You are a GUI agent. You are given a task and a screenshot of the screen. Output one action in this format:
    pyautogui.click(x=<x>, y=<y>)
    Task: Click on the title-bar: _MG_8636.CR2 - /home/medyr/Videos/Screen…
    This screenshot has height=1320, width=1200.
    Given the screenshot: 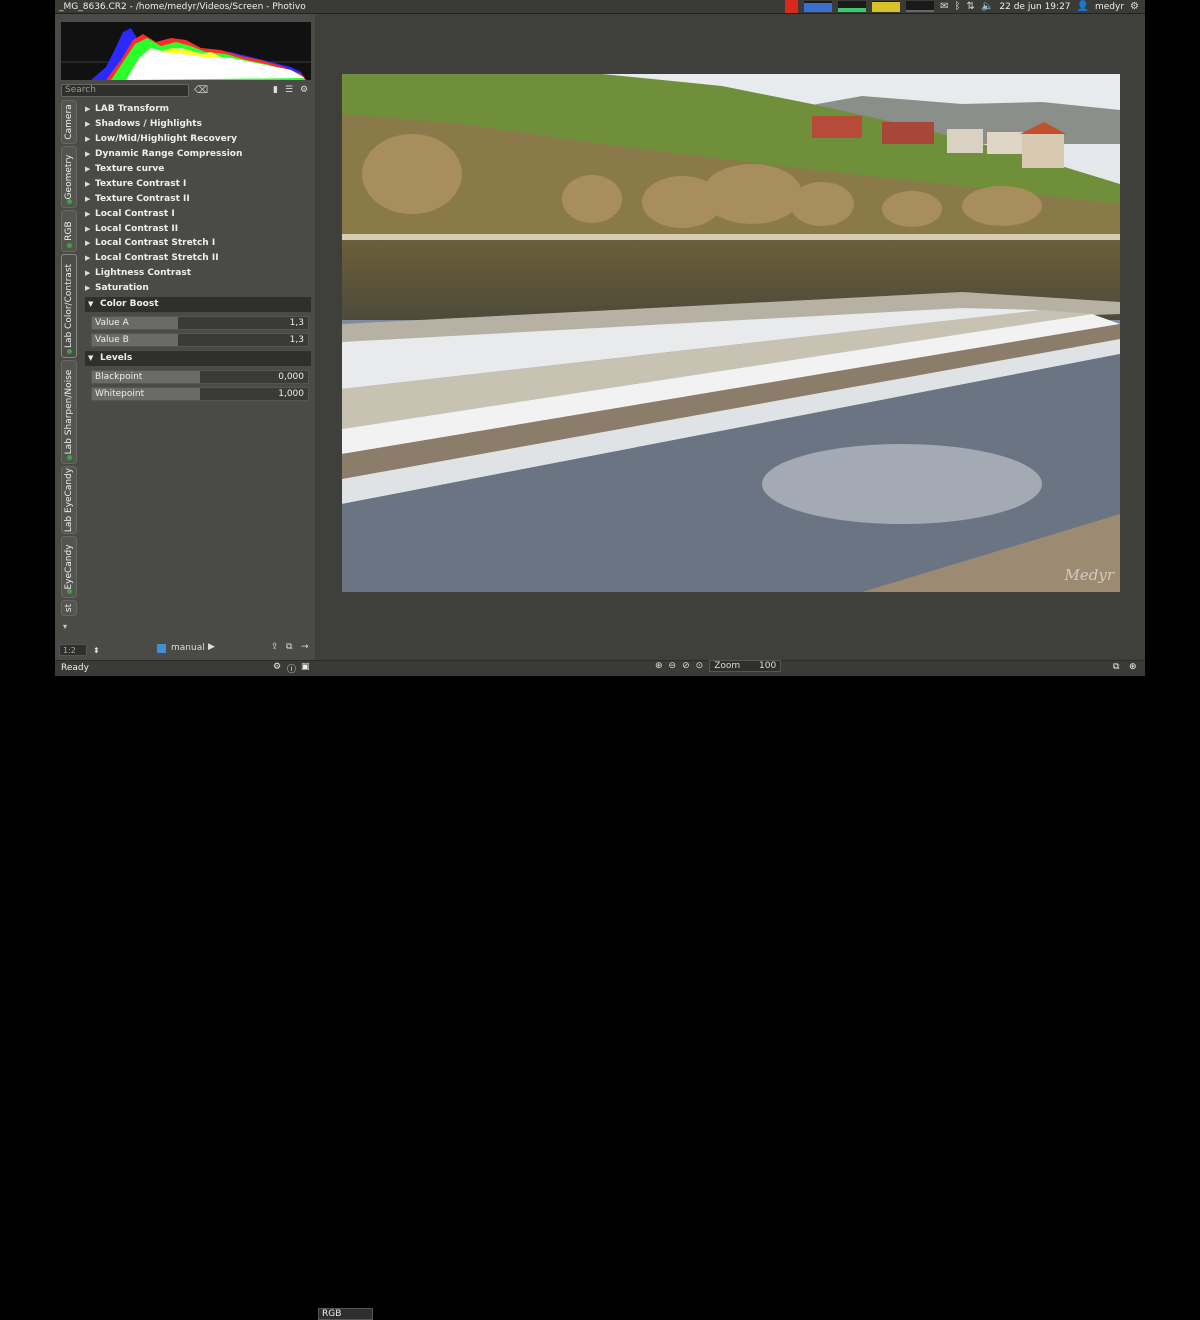 What is the action you would take?
    pyautogui.click(x=600, y=7)
    